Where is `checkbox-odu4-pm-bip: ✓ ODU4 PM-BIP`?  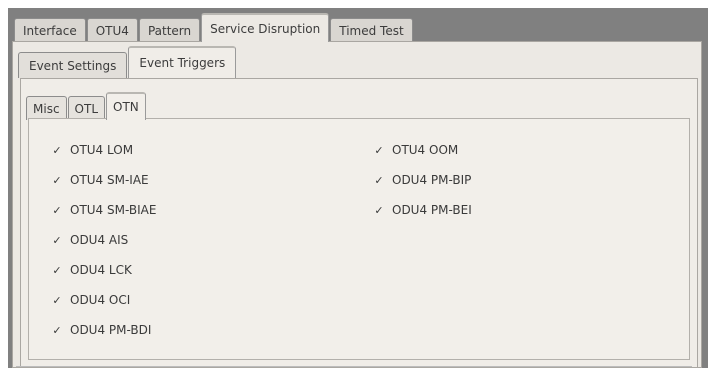 checkbox-odu4-pm-bip: ✓ ODU4 PM-BIP is located at coordinates (422, 180).